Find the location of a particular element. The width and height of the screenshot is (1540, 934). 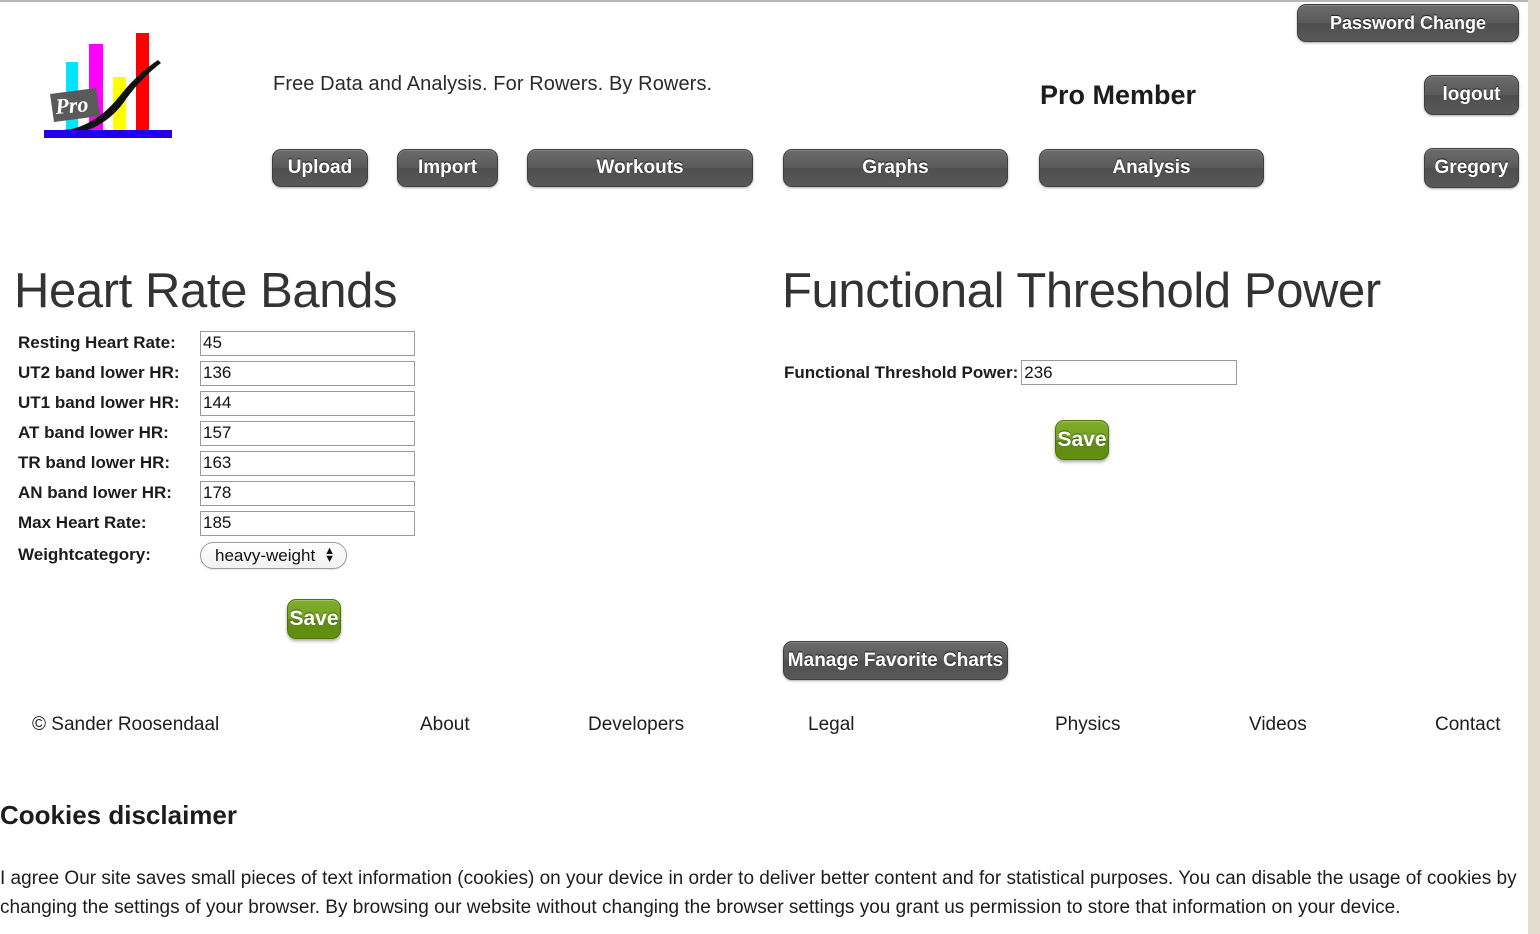

form-row: AT band lower HR: is located at coordinates (216, 433).